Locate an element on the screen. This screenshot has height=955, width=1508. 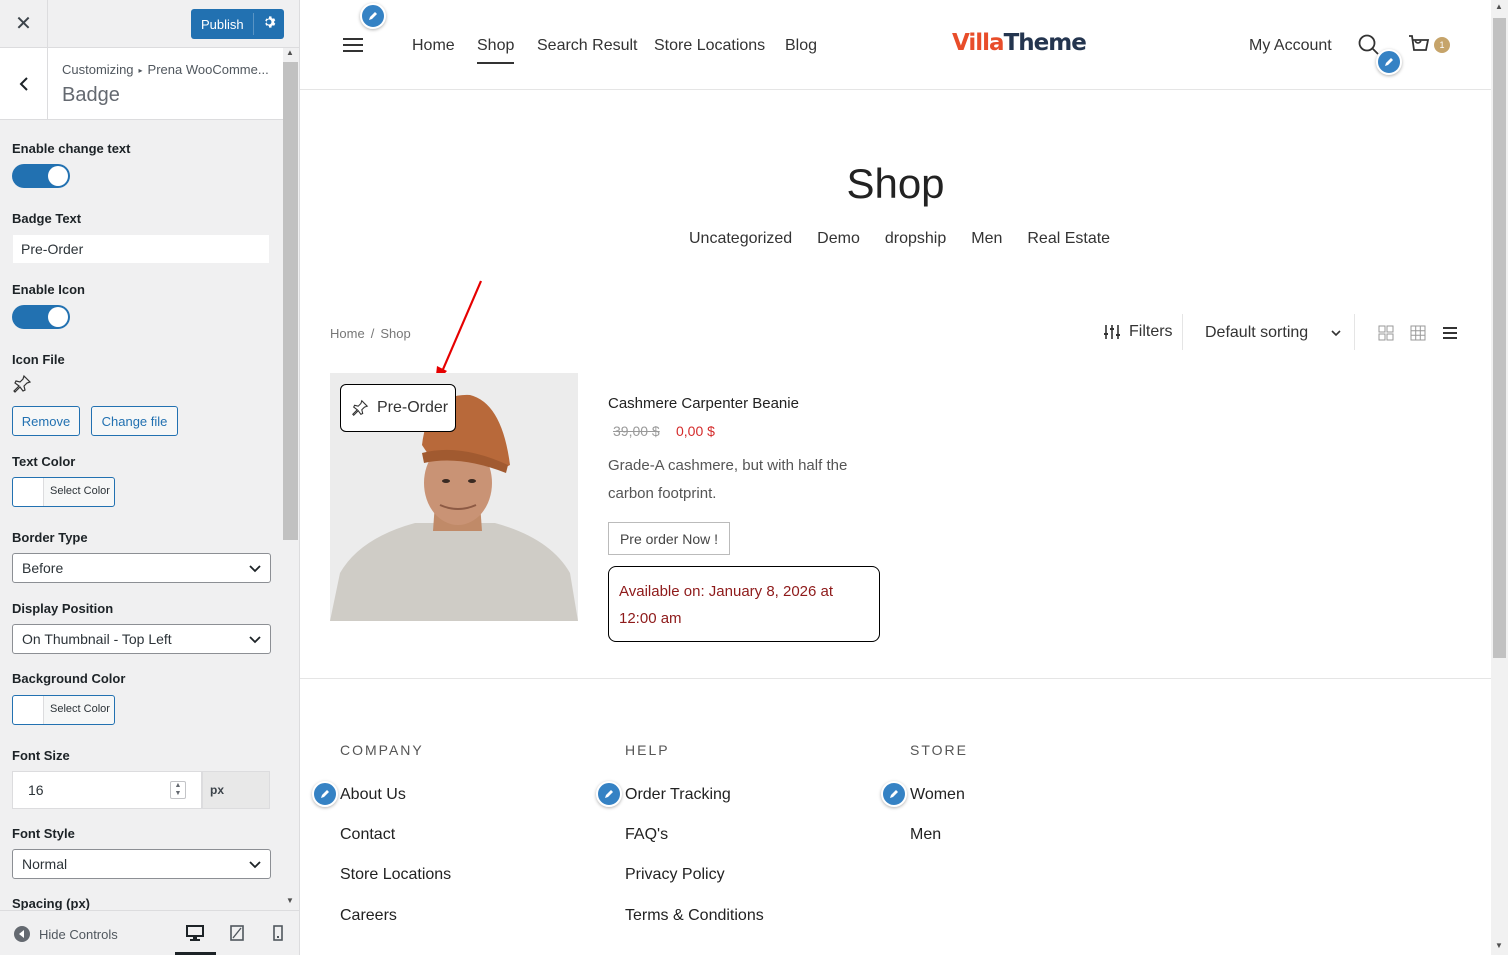
category-dropship: dropship is located at coordinates (915, 239).